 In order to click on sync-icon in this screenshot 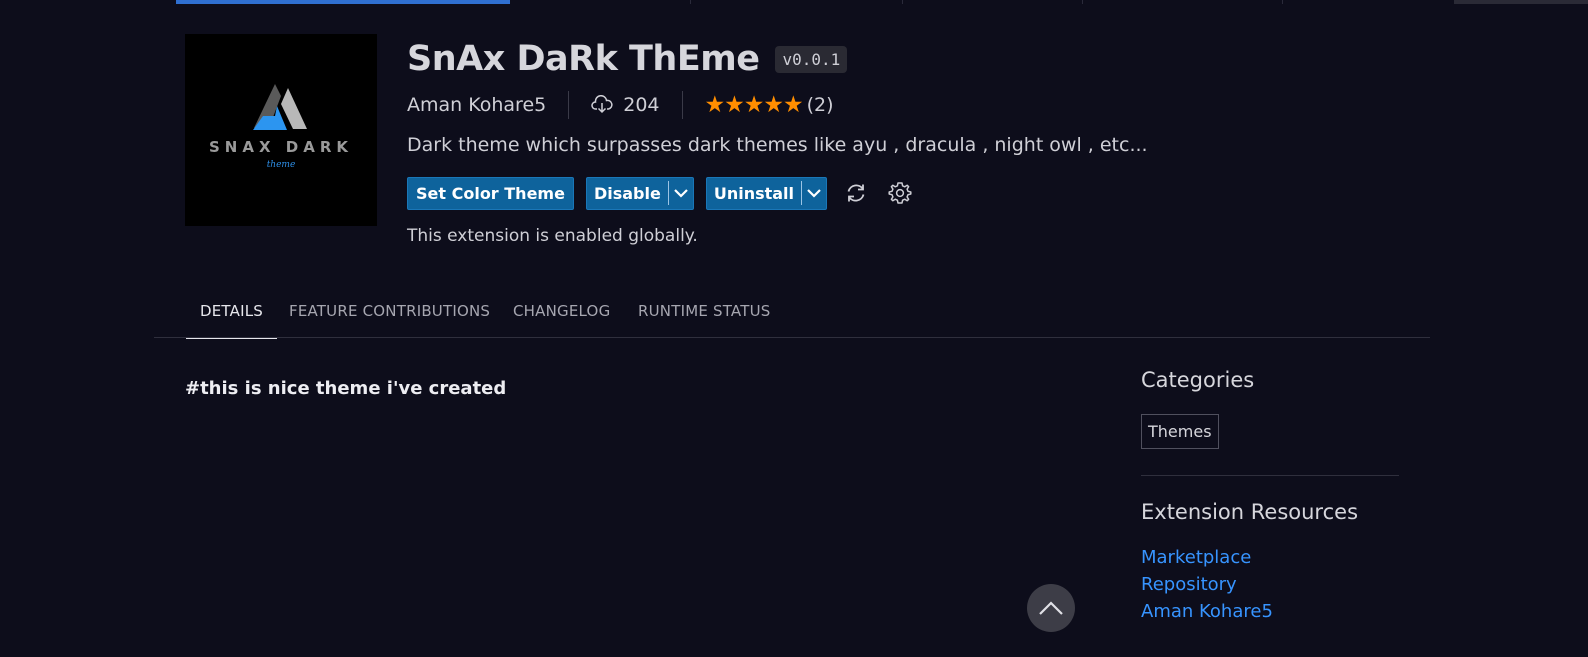, I will do `click(856, 193)`.